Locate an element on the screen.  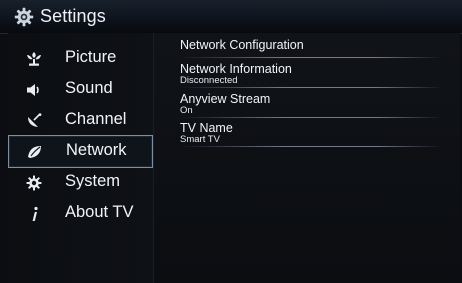
network-configuration-item: Network Configuration is located at coordinates (311, 48).